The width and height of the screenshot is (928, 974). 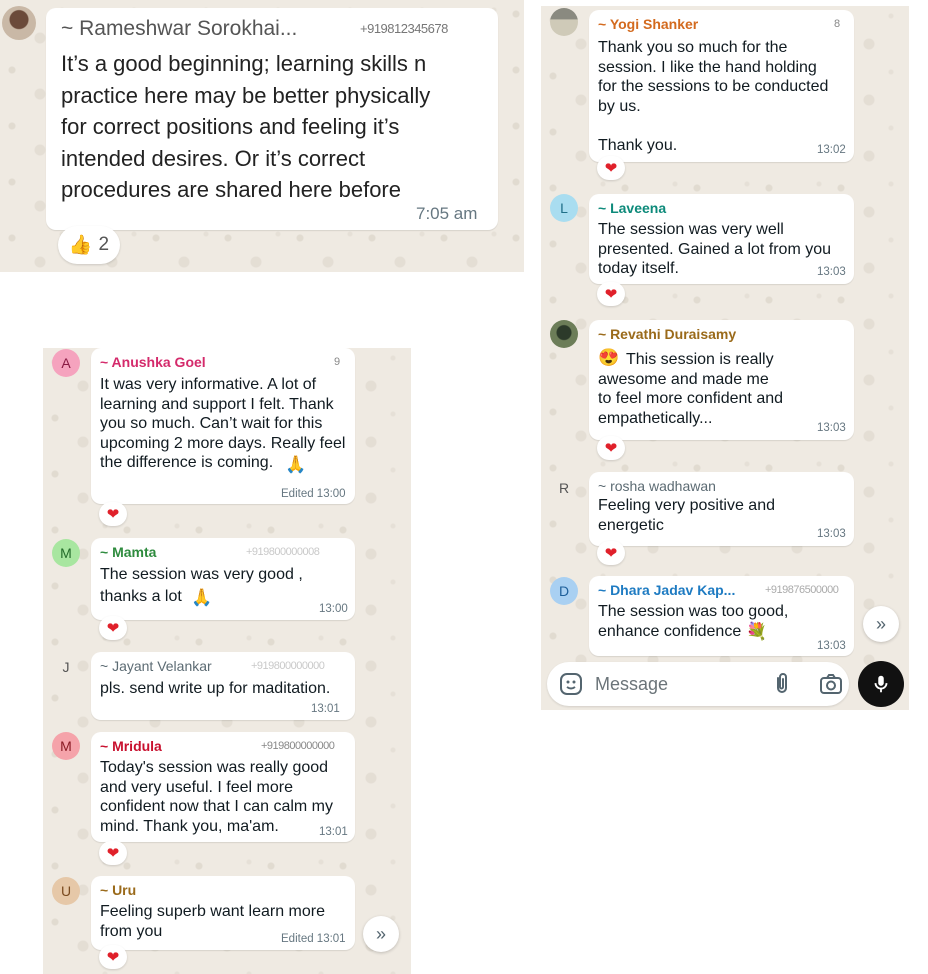 What do you see at coordinates (118, 890) in the screenshot?
I see `sender-name: ~ Uru` at bounding box center [118, 890].